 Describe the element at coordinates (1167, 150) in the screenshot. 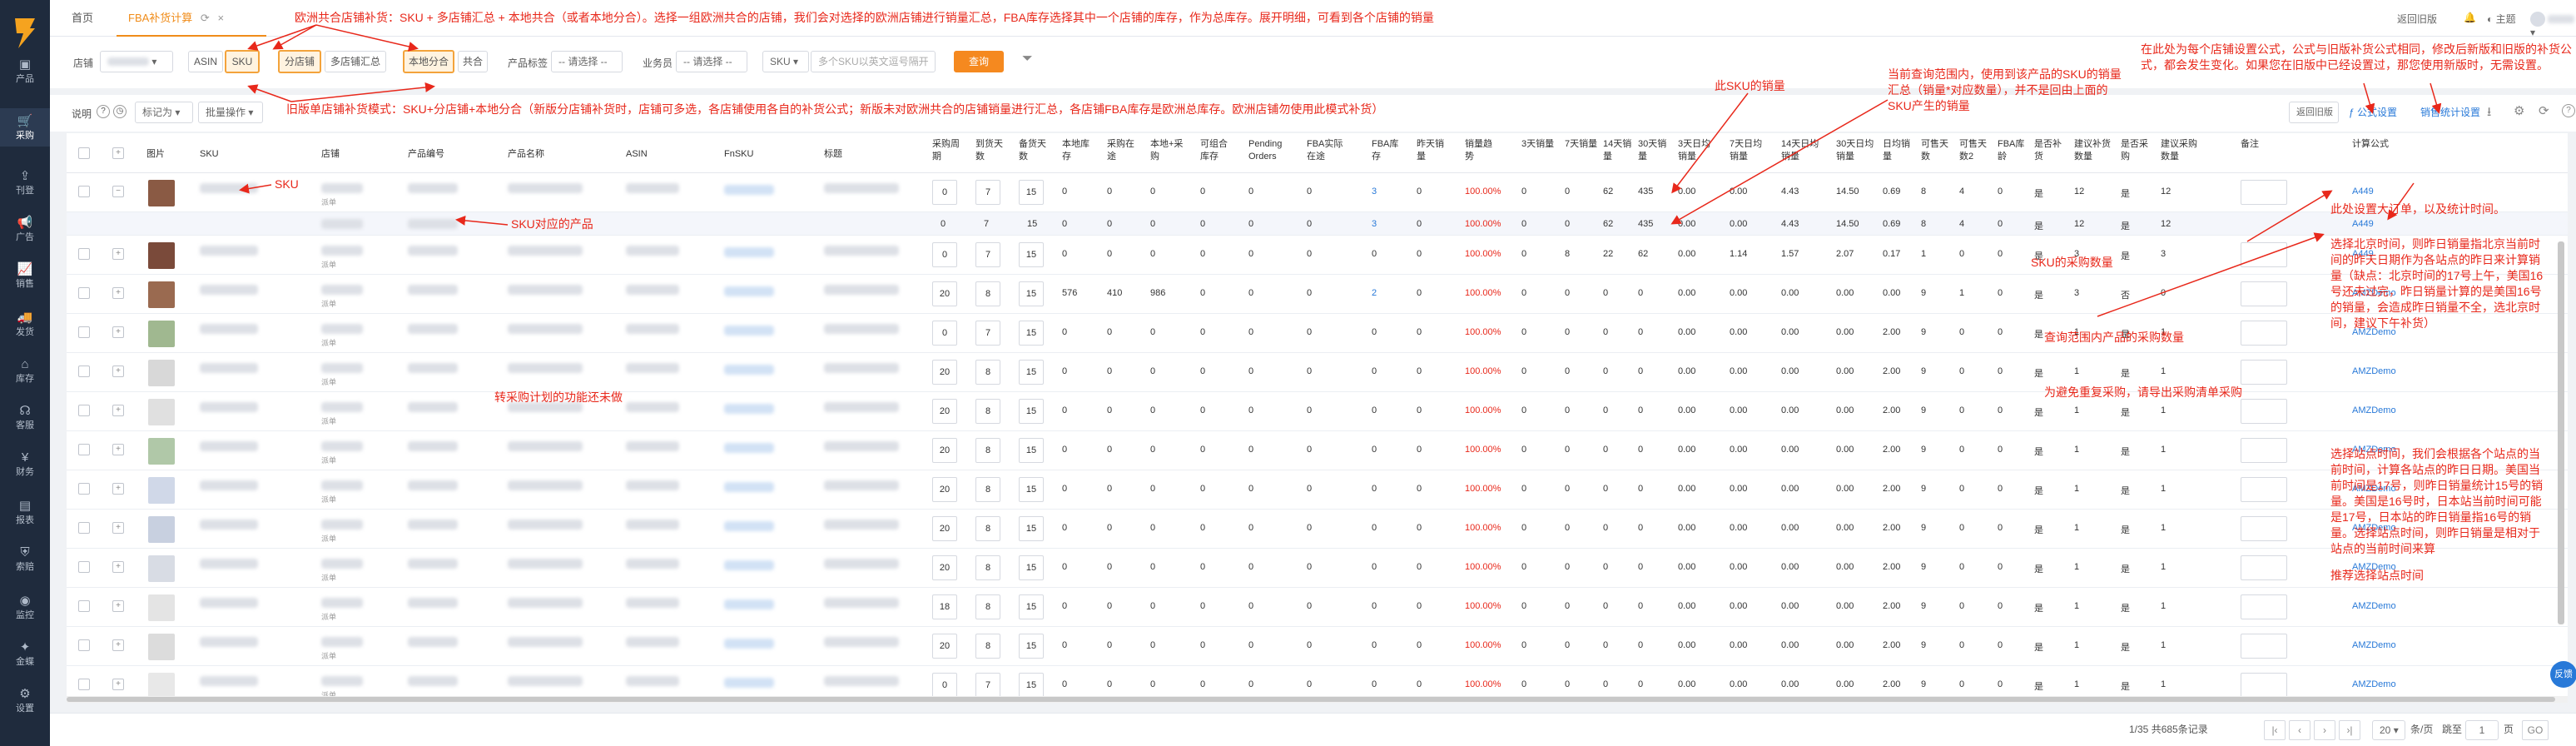

I see `column-header: 本地+采购` at that location.